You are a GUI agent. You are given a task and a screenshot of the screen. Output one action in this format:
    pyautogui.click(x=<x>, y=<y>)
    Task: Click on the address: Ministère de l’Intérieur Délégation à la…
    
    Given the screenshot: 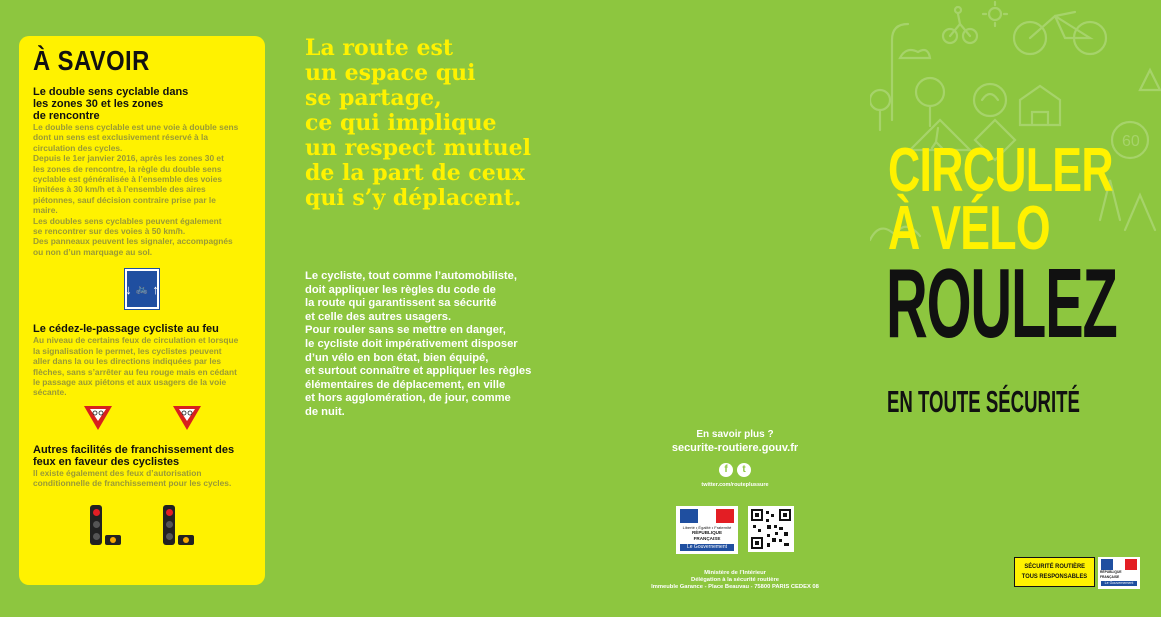 What is the action you would take?
    pyautogui.click(x=735, y=580)
    